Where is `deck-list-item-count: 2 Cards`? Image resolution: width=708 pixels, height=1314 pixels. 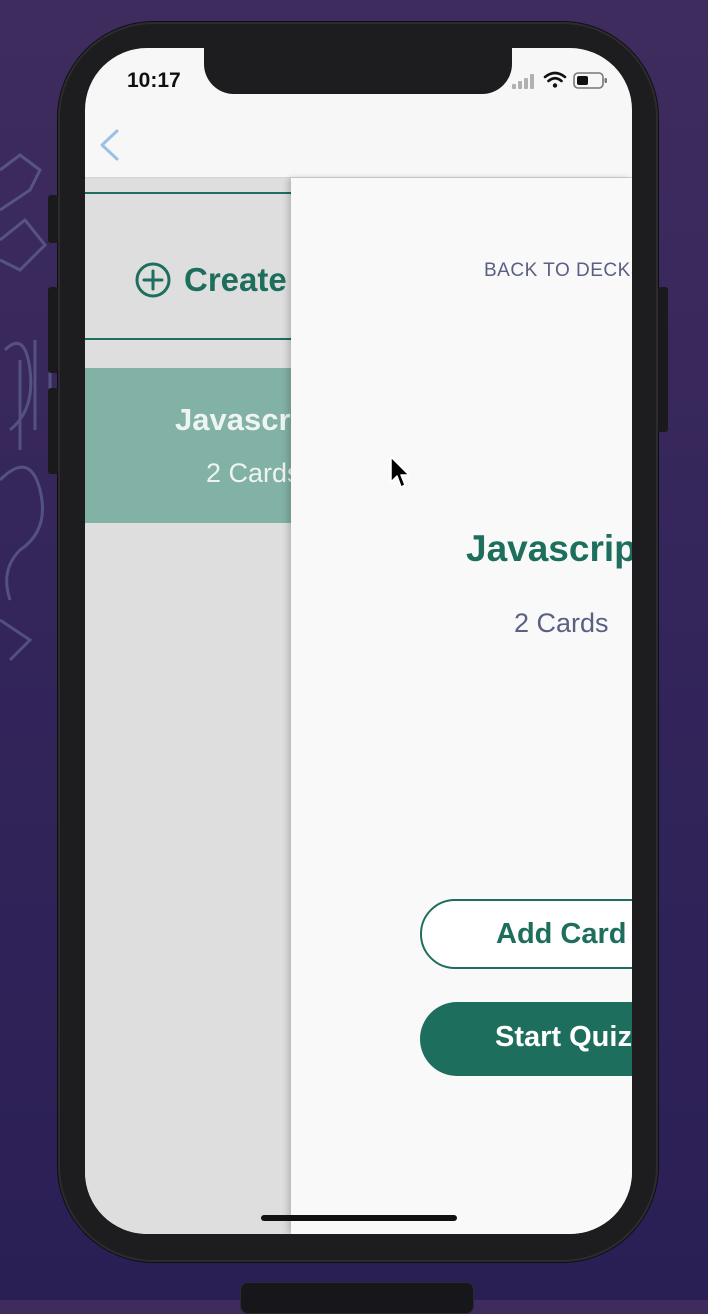
deck-list-item-count: 2 Cards is located at coordinates (248, 473).